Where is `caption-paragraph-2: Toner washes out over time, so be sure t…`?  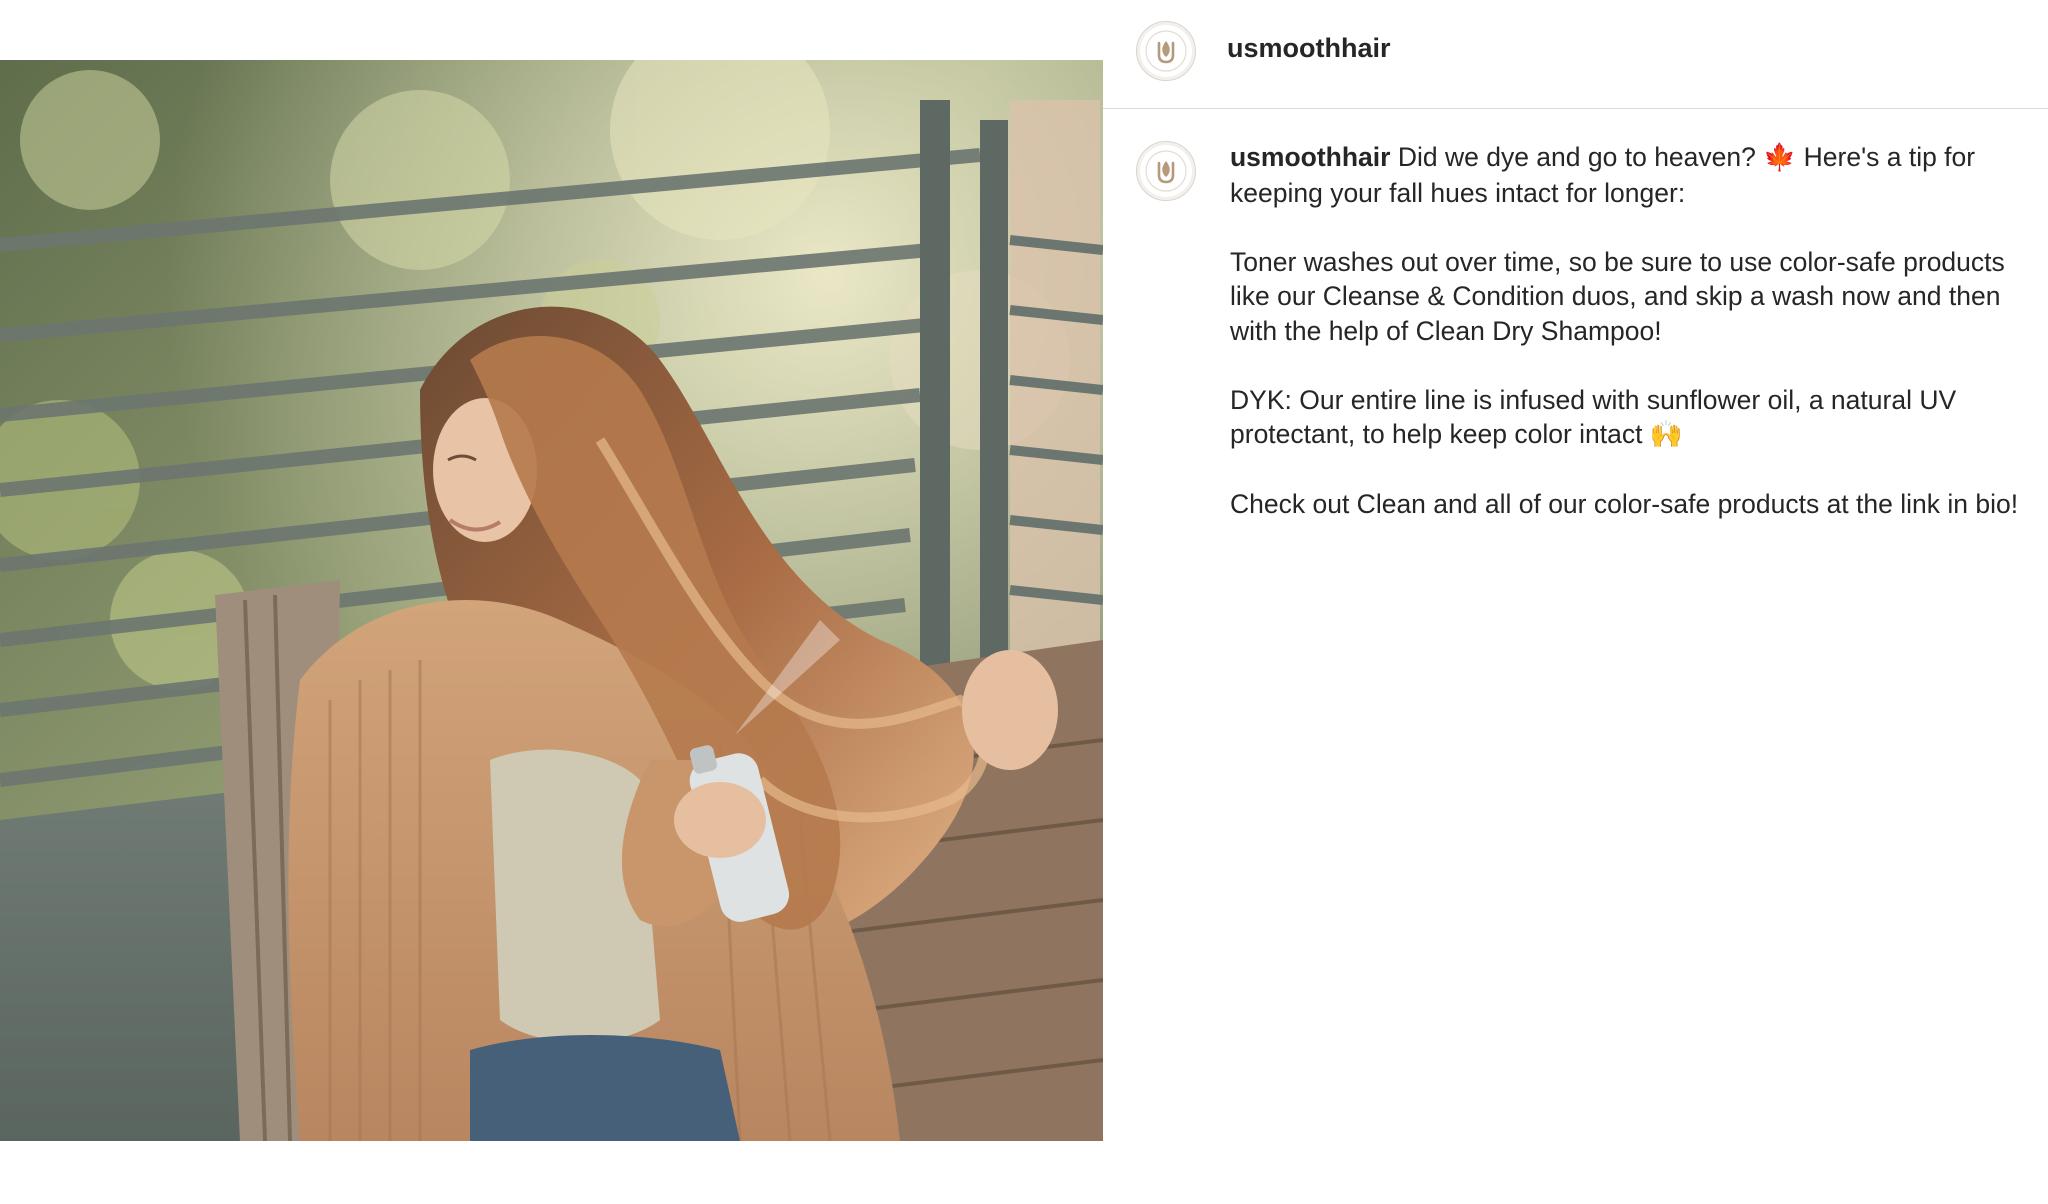 caption-paragraph-2: Toner washes out over time, so be sure t… is located at coordinates (1617, 296).